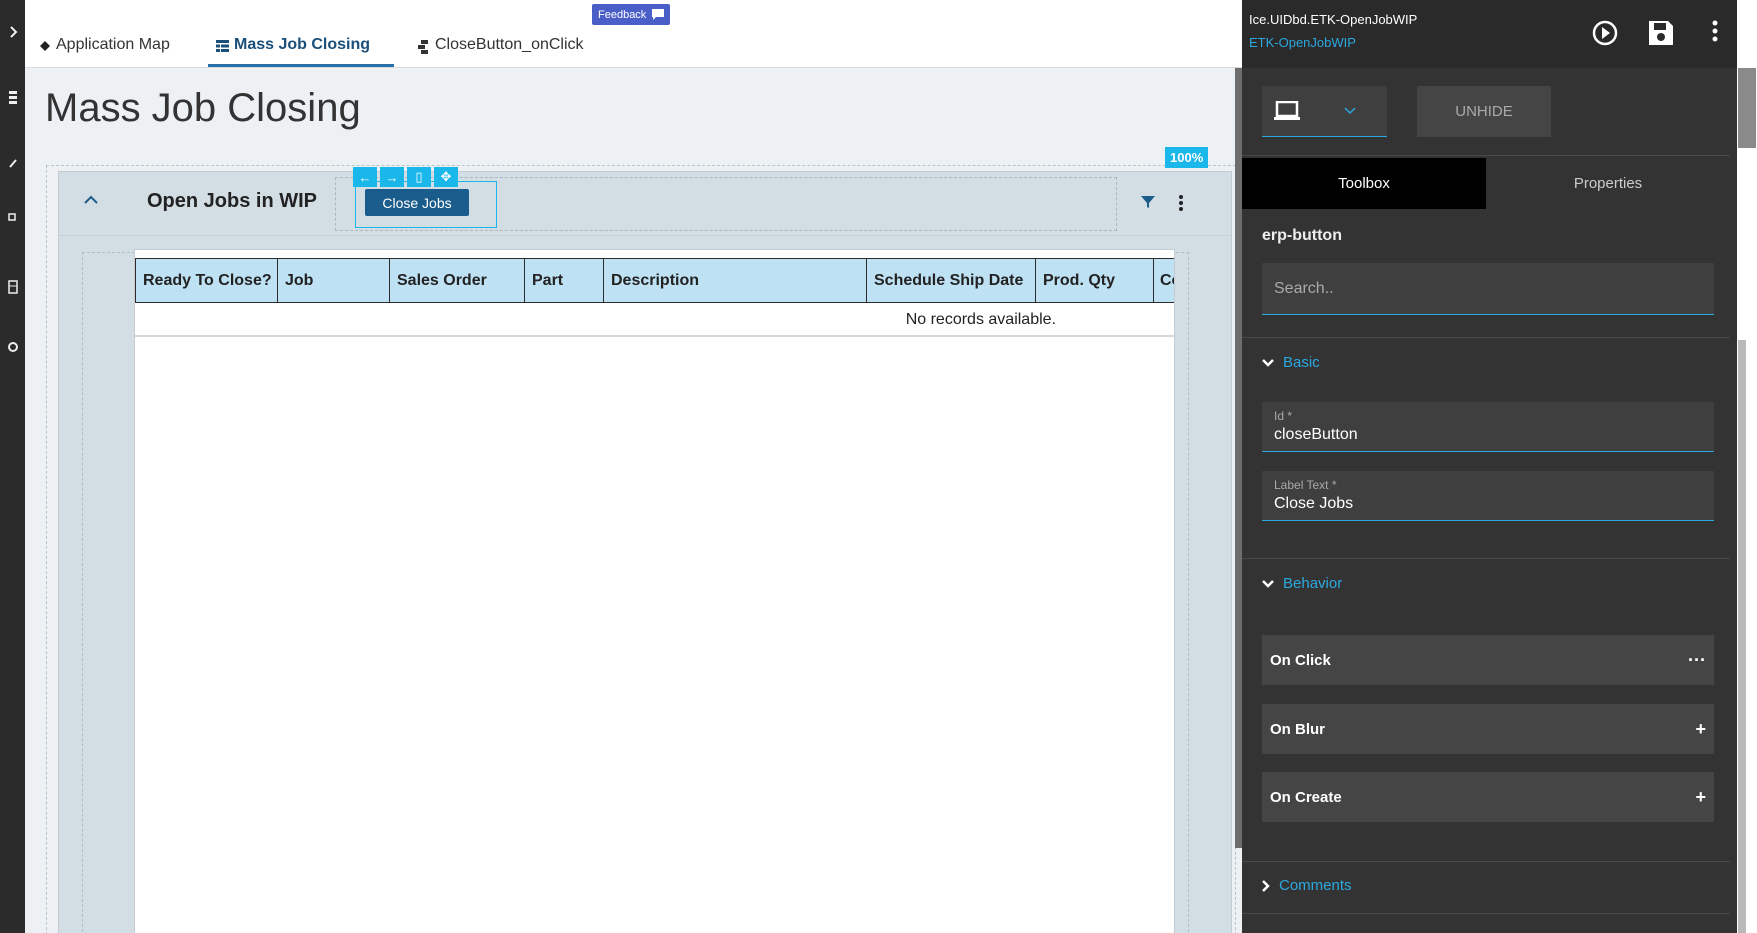  I want to click on event-label: On Click, so click(1300, 660).